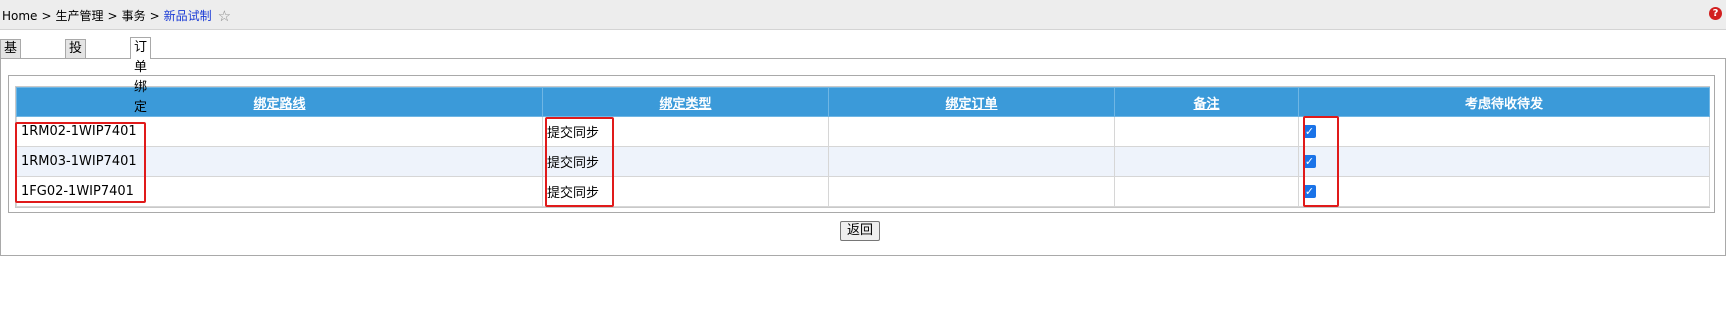 Image resolution: width=1726 pixels, height=313 pixels. What do you see at coordinates (1504, 102) in the screenshot?
I see `column-header-consider: 考虑待收待发` at bounding box center [1504, 102].